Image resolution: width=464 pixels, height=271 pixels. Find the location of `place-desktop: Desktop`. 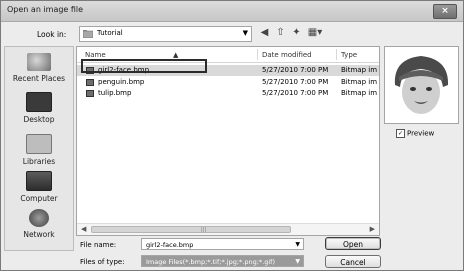

place-desktop: Desktop is located at coordinates (39, 108).